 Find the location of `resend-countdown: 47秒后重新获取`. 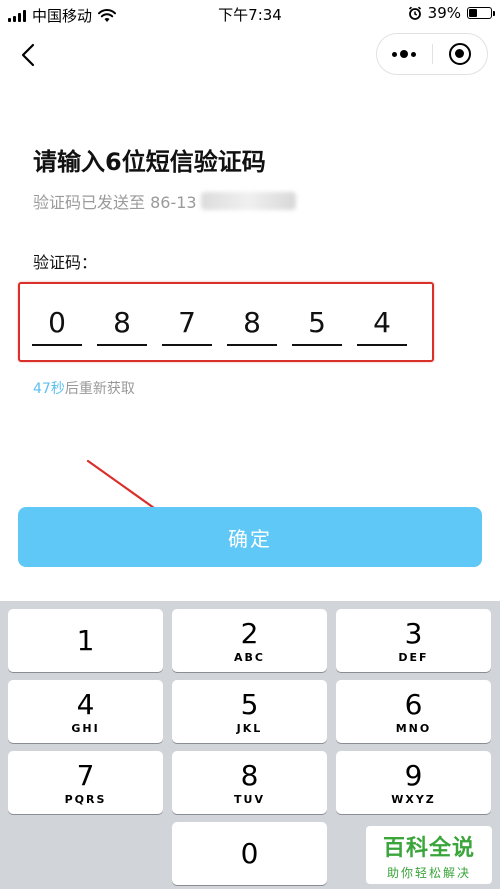

resend-countdown: 47秒后重新获取 is located at coordinates (84, 388).